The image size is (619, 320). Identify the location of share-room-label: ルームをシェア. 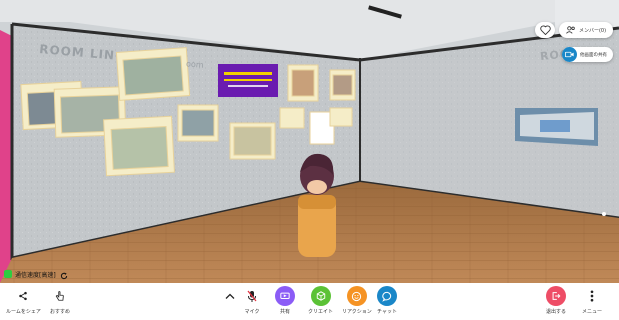
(23, 312).